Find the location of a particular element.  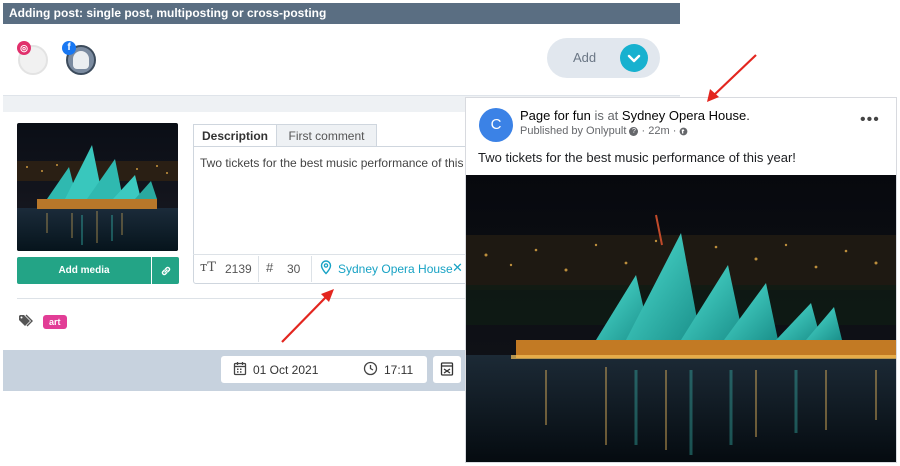

info-icon: ? is located at coordinates (634, 131).